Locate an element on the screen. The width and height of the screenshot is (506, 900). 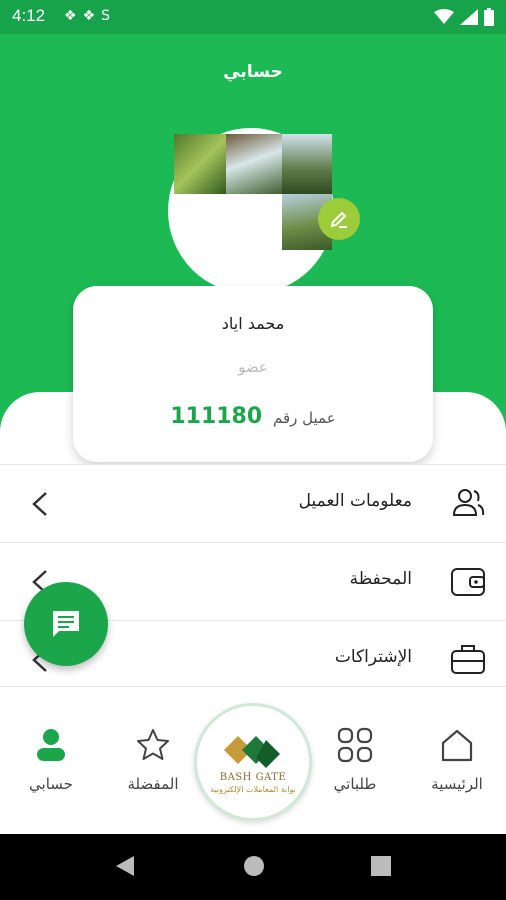
star-icon is located at coordinates (153, 744).